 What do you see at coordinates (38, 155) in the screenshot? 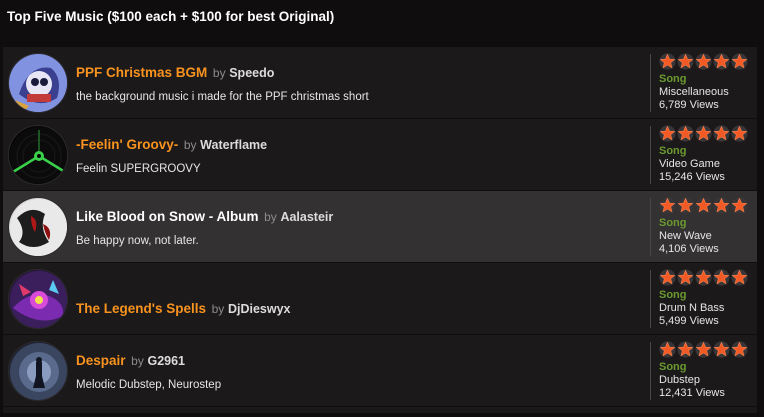
I see `green-vinyl-thumbnail` at bounding box center [38, 155].